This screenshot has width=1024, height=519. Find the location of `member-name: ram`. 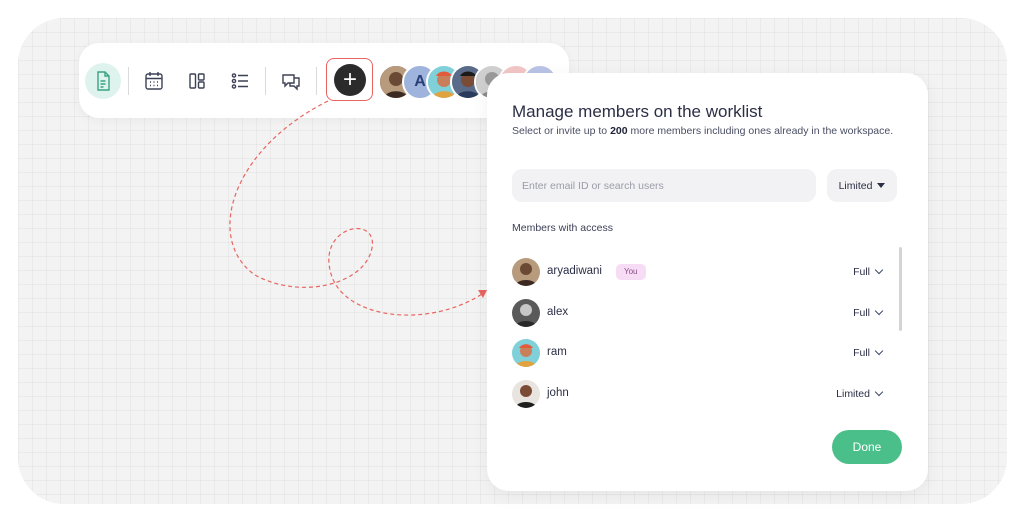

member-name: ram is located at coordinates (557, 352).